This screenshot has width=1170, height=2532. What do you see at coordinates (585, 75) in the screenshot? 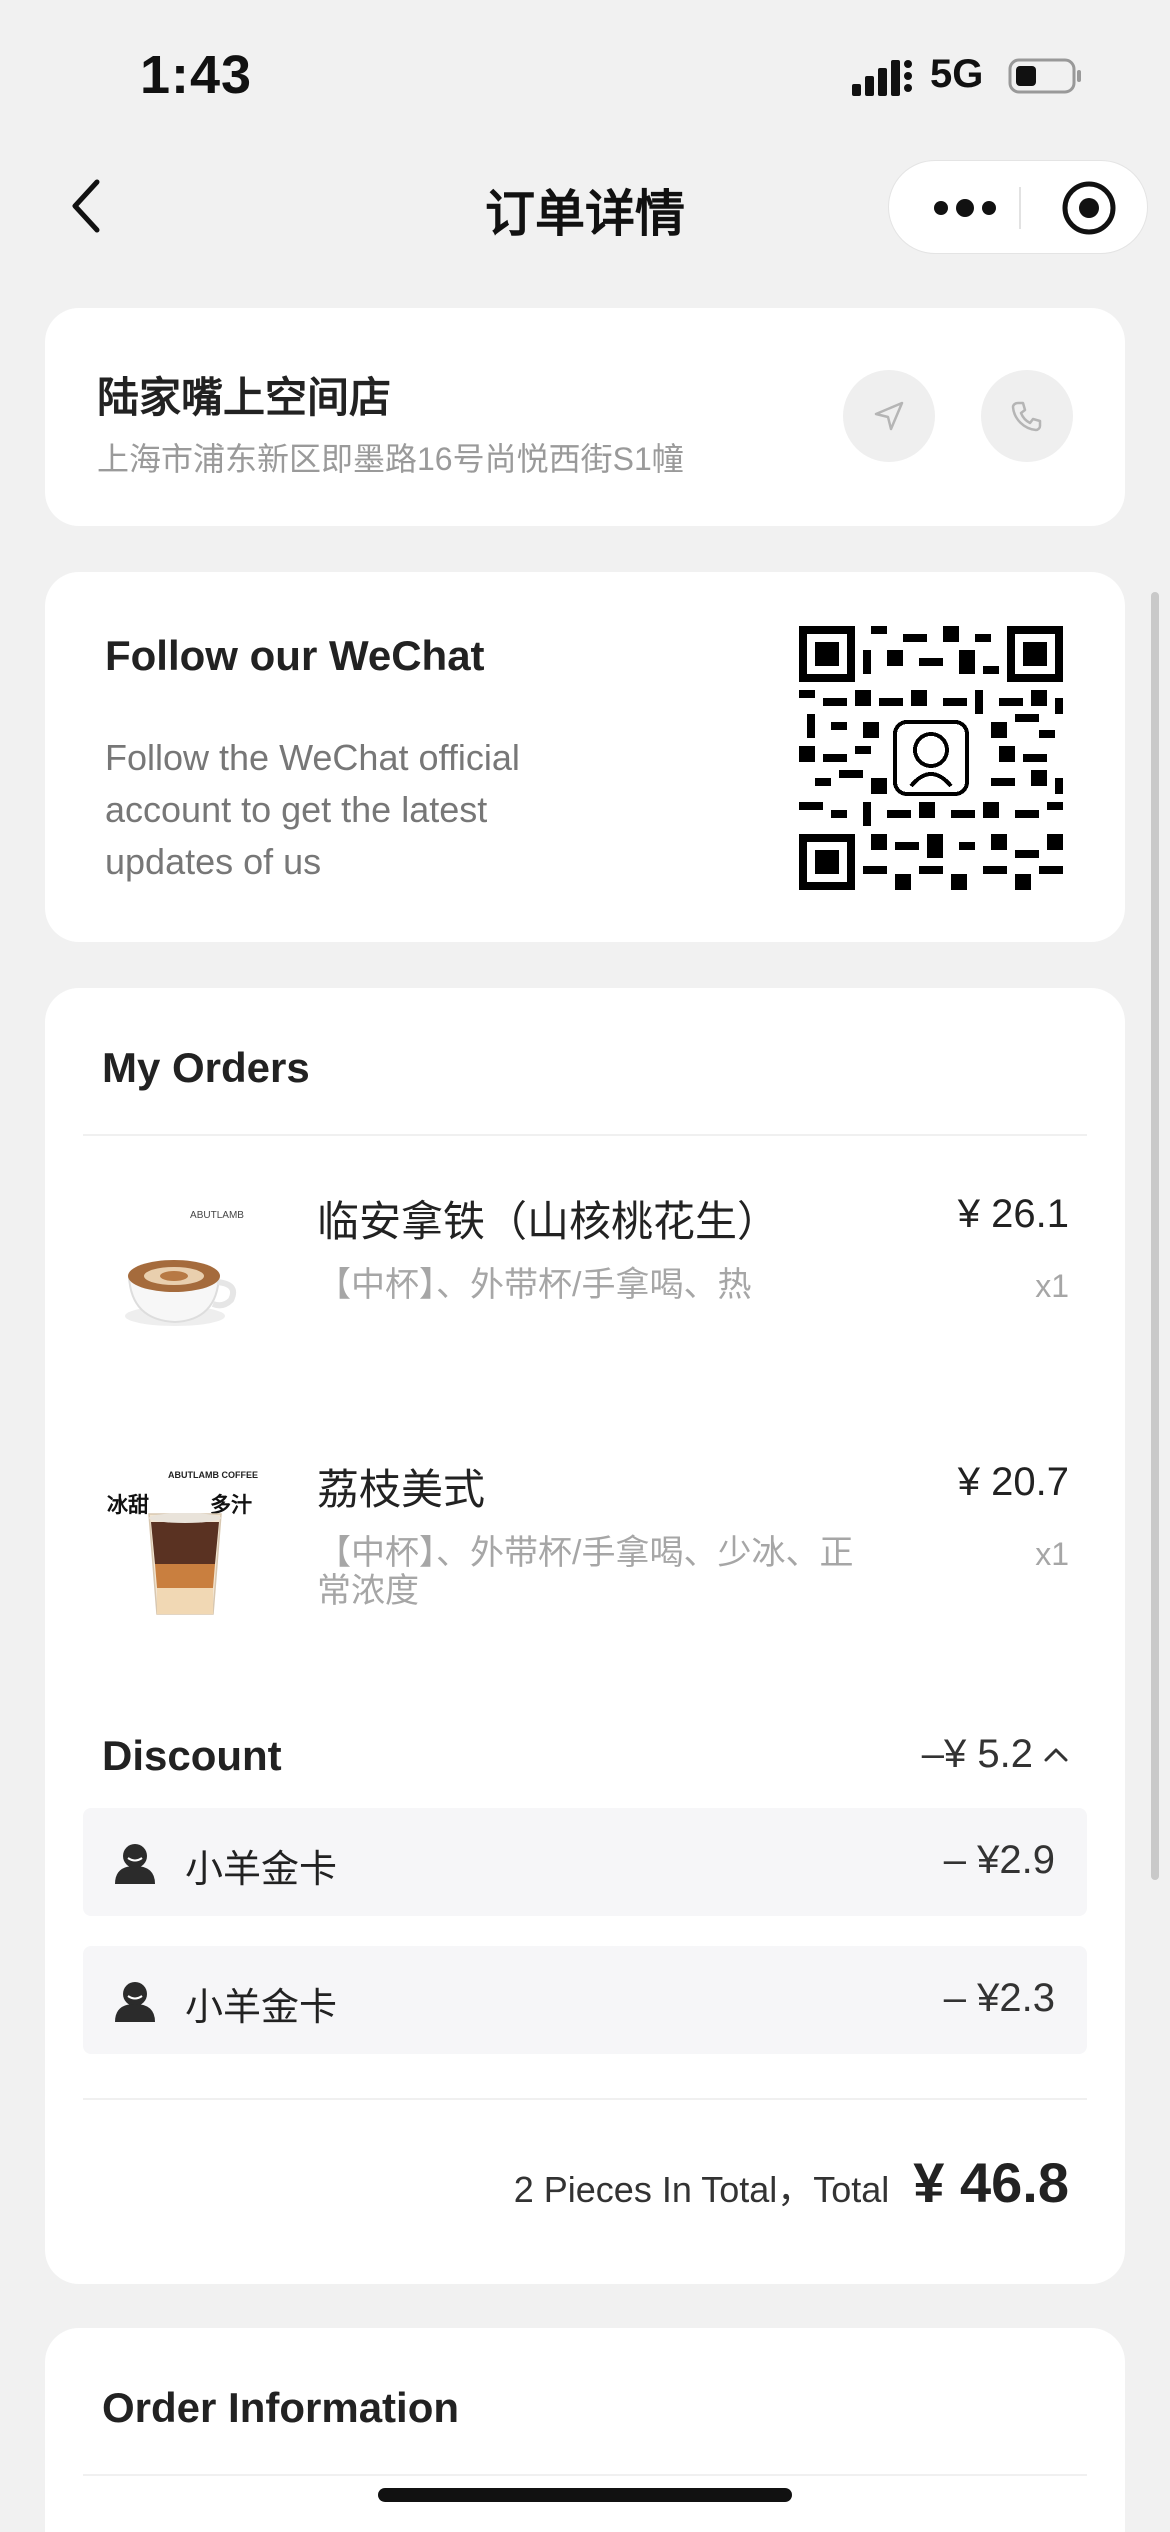
I see `status-bar: 1:43 5G` at bounding box center [585, 75].